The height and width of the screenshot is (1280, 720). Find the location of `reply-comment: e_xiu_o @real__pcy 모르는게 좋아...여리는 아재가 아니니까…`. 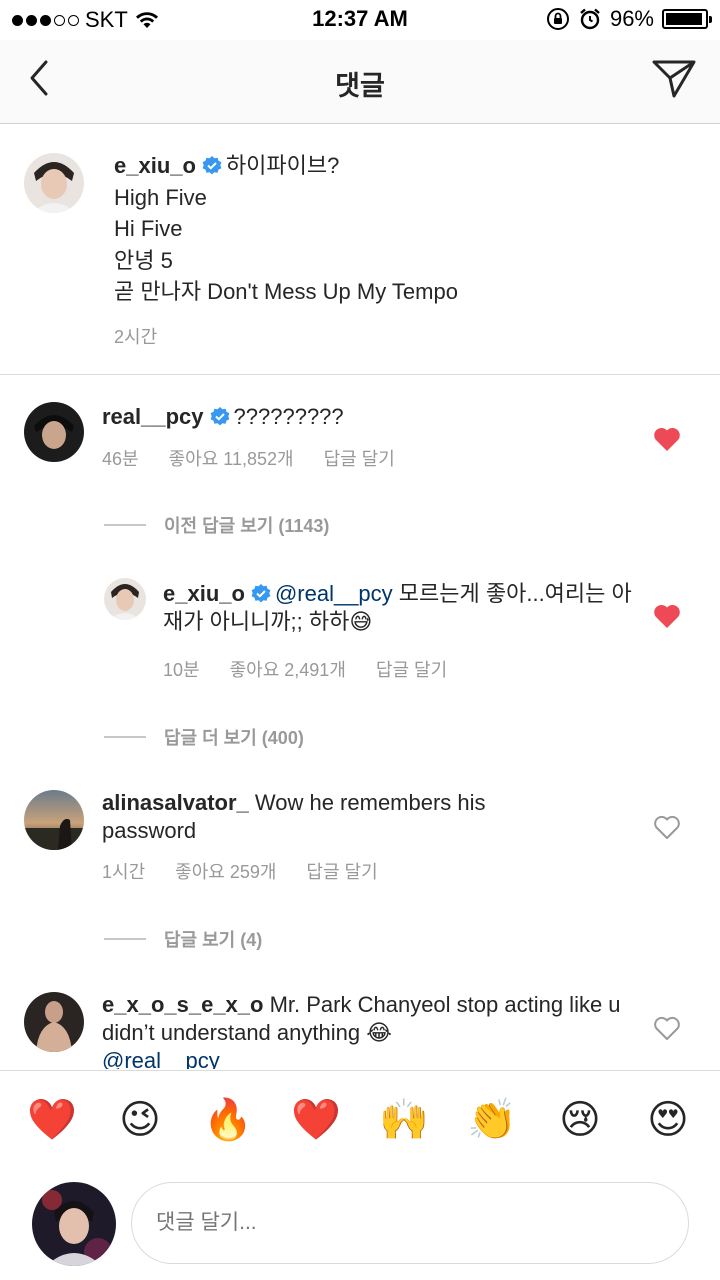

reply-comment: e_xiu_o @real__pcy 모르는게 좋아...여리는 아재가 아니니까… is located at coordinates (398, 608).